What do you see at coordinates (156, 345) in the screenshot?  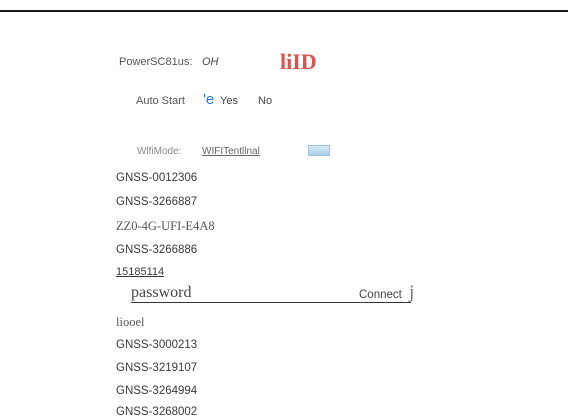 I see `network-item: GNSS-3000213` at bounding box center [156, 345].